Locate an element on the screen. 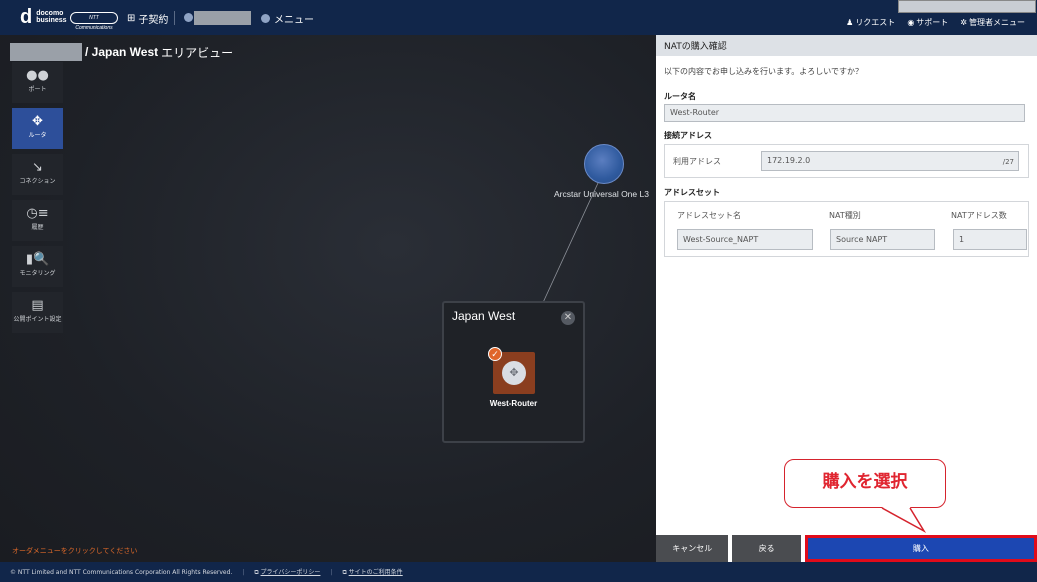  col-nat-count: NATアドレス数 is located at coordinates (979, 215).